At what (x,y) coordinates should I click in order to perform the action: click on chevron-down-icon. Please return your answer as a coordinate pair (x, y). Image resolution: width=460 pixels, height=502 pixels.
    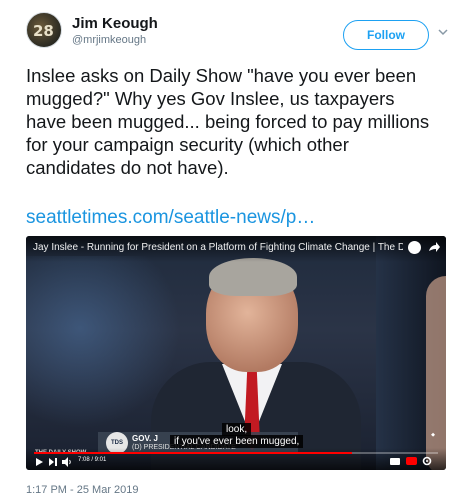
    Looking at the image, I should click on (443, 32).